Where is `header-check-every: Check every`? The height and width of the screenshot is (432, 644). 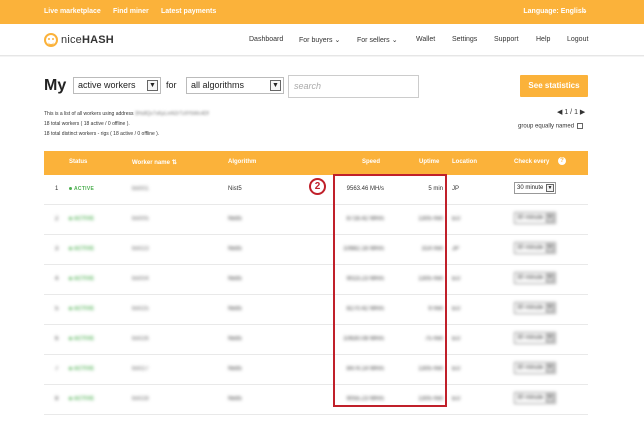 header-check-every: Check every is located at coordinates (531, 162).